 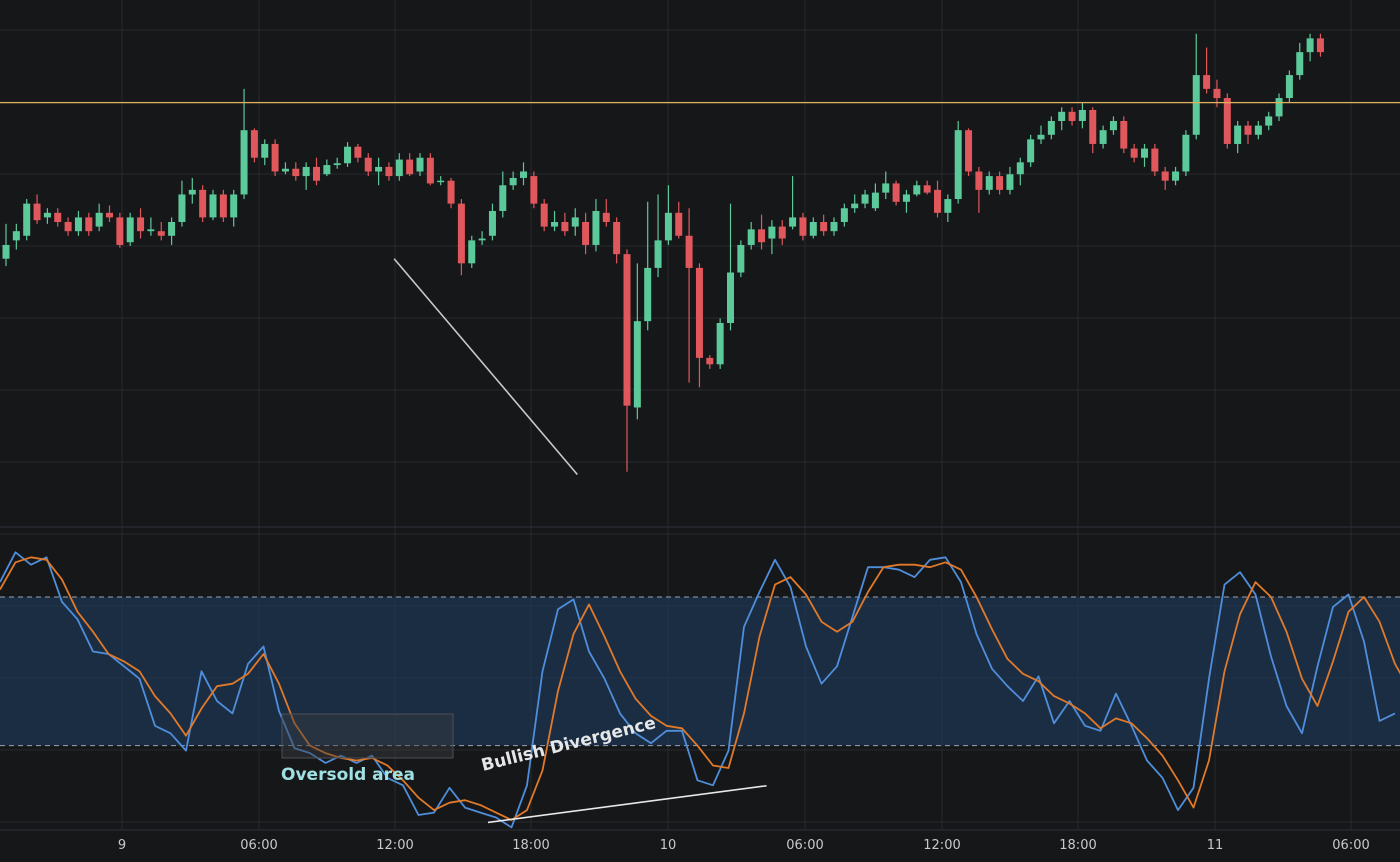 What do you see at coordinates (122, 845) in the screenshot?
I see `x-tick-label: 9` at bounding box center [122, 845].